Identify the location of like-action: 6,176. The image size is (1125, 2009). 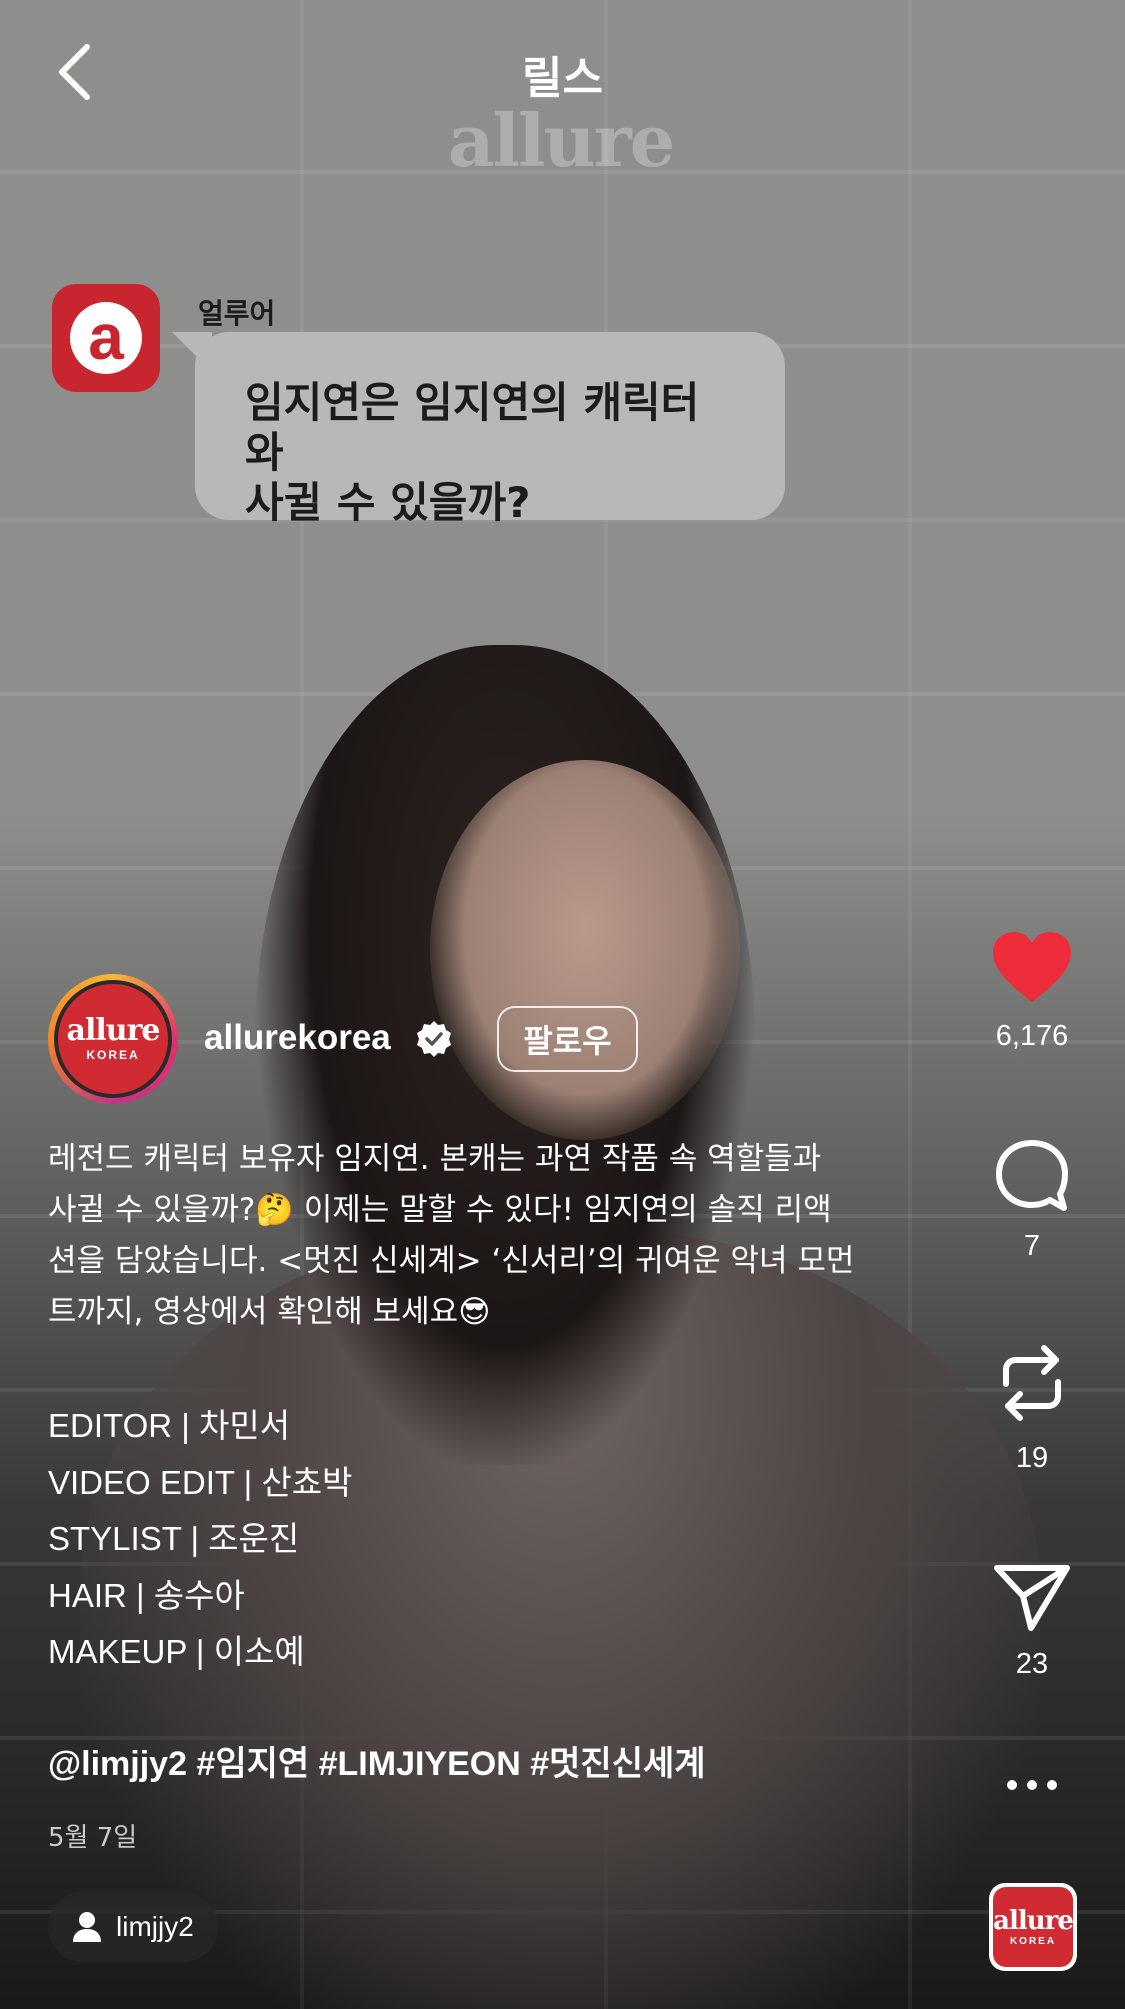
(1032, 991).